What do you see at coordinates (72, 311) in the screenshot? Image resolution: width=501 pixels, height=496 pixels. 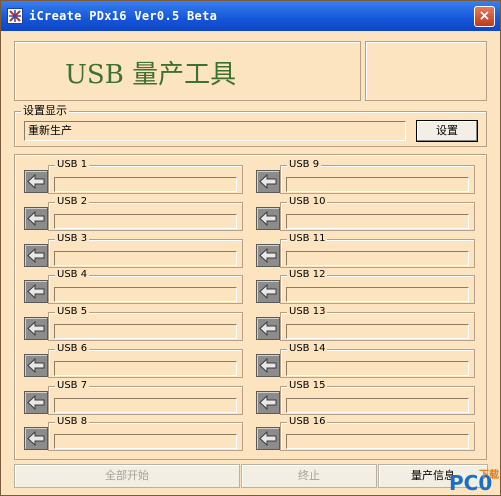 I see `port-label: USB 5` at bounding box center [72, 311].